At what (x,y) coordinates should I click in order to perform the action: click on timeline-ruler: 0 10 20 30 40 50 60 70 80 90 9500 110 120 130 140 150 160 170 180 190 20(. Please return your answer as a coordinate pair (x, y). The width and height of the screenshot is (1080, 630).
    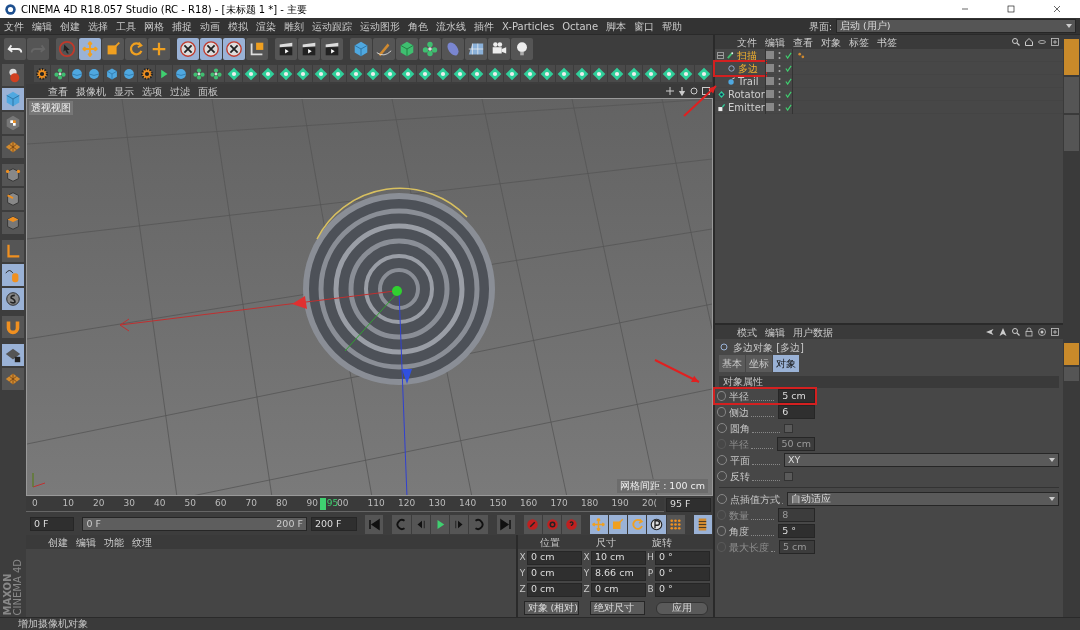
    Looking at the image, I should click on (345, 504).